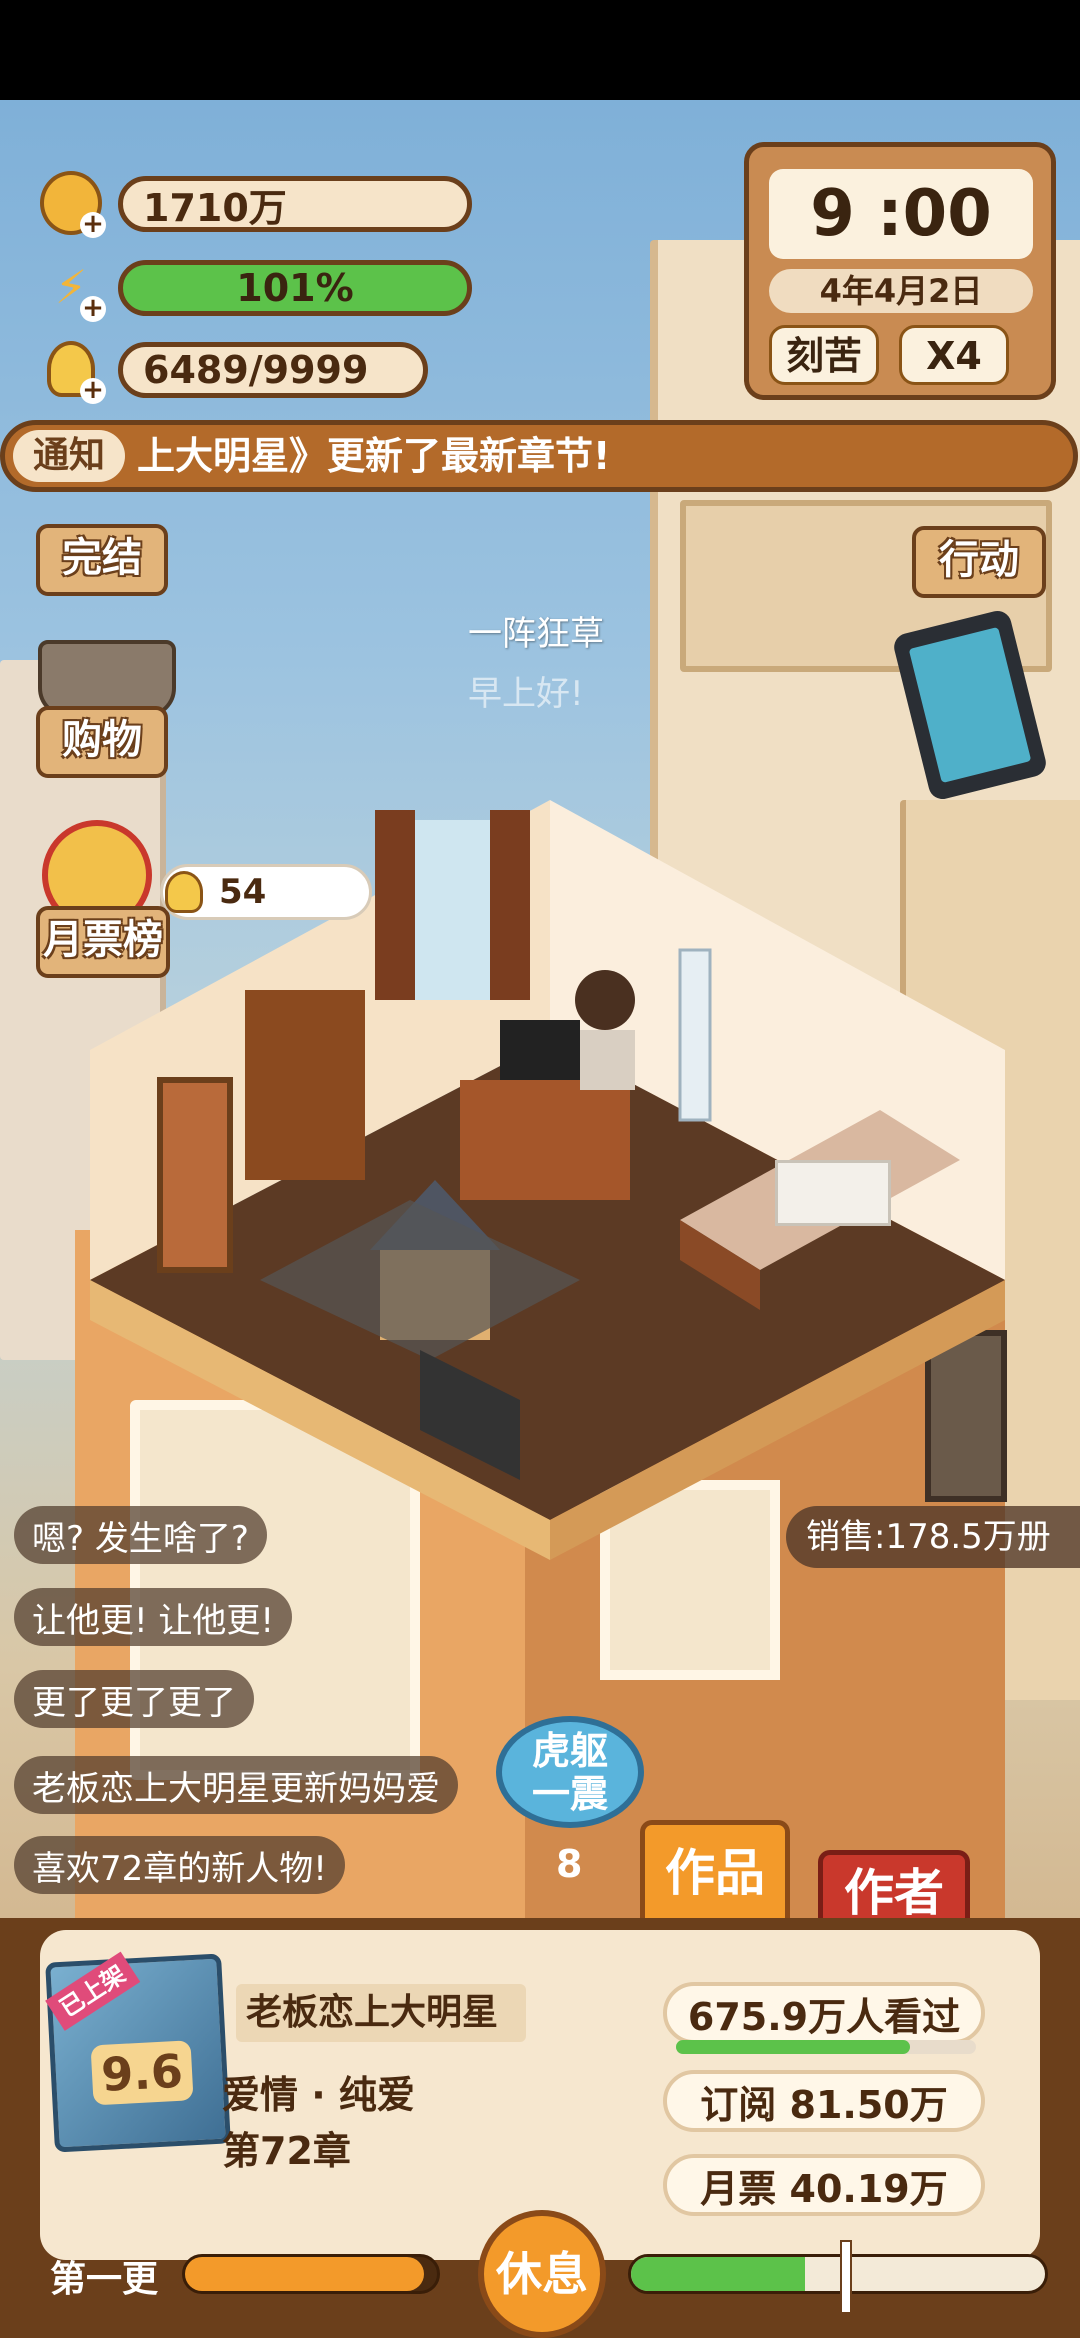 The height and width of the screenshot is (2338, 1080). I want to click on lightbulb-icon: +, so click(73, 371).